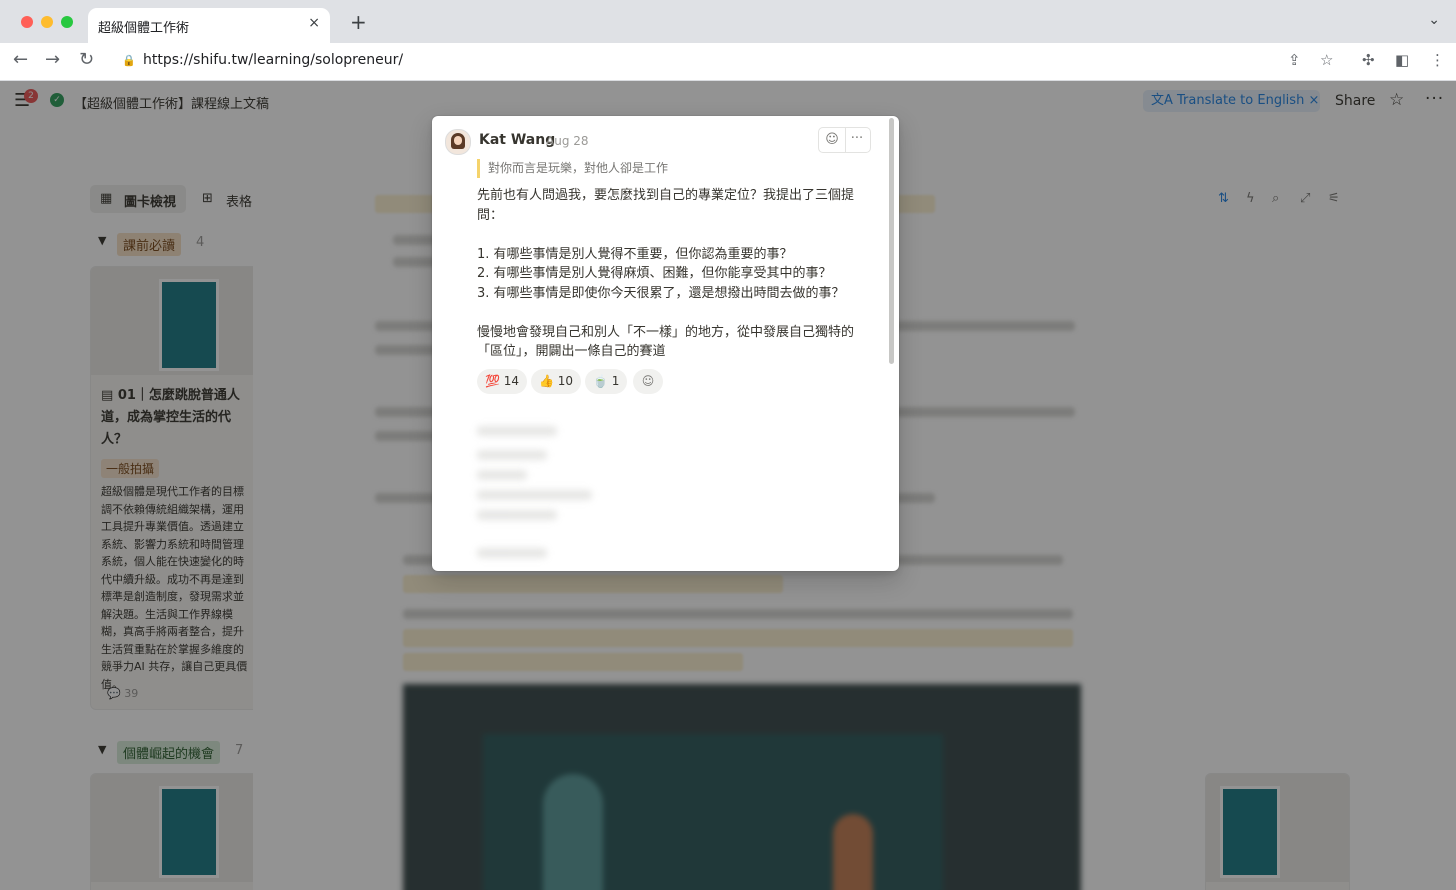 Image resolution: width=1456 pixels, height=890 pixels. Describe the element at coordinates (511, 381) in the screenshot. I see `reaction-count: 14` at that location.